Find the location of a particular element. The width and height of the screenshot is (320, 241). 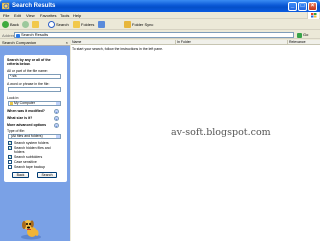

look-in-dropdown: My Computer is located at coordinates (34, 103).